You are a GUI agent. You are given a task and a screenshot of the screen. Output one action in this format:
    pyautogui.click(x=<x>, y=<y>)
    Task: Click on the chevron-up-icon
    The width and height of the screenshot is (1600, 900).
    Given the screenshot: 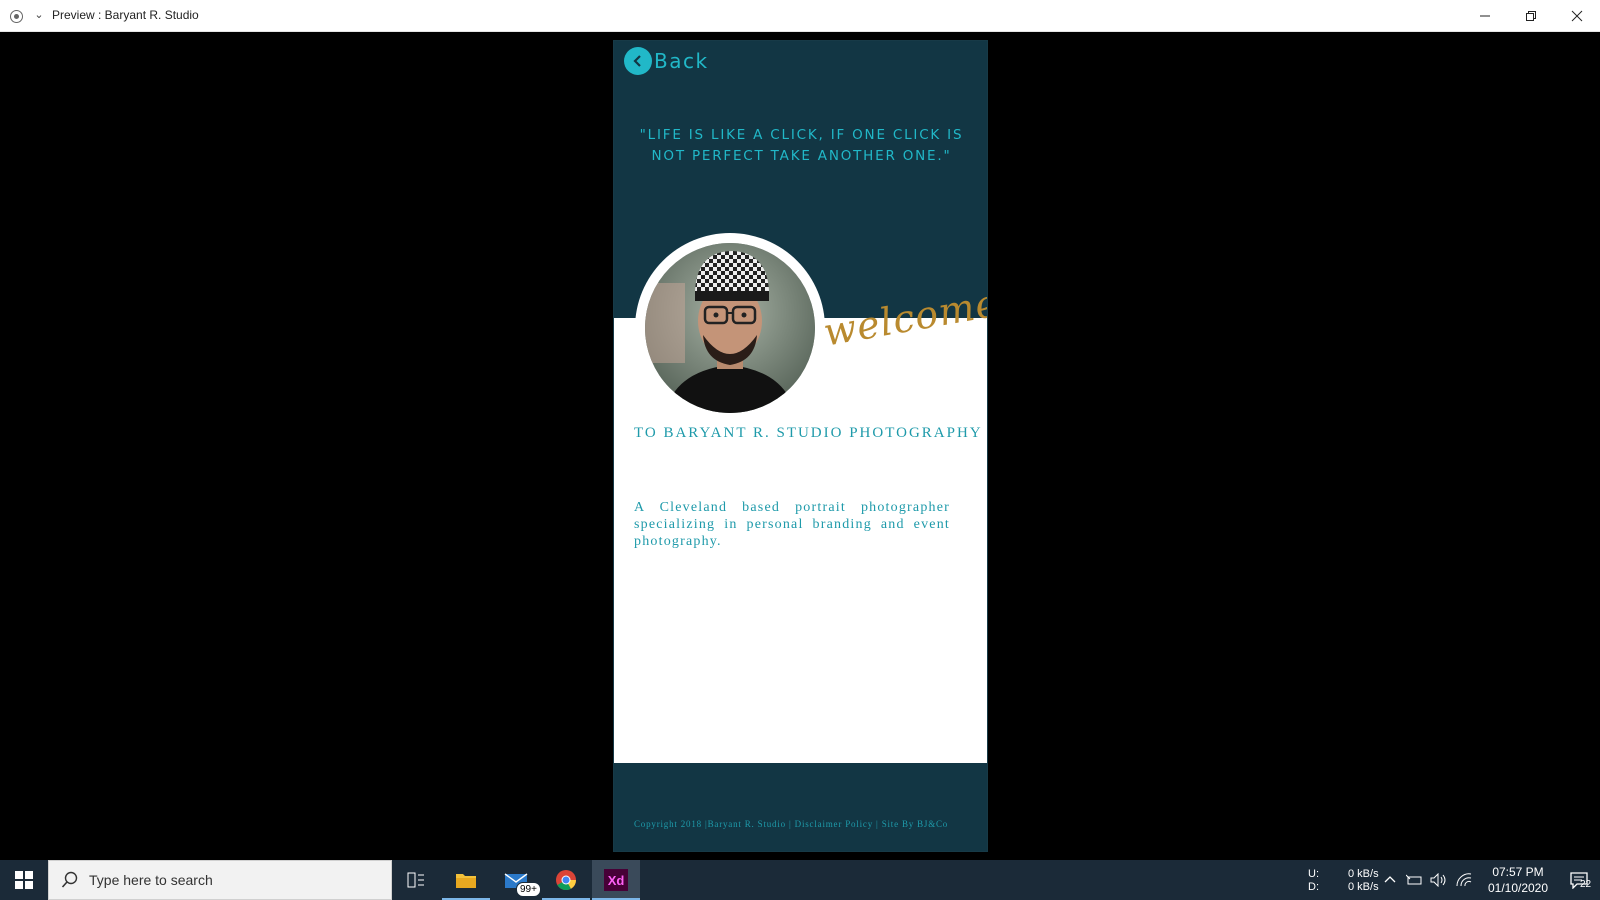 What is the action you would take?
    pyautogui.click(x=1390, y=879)
    